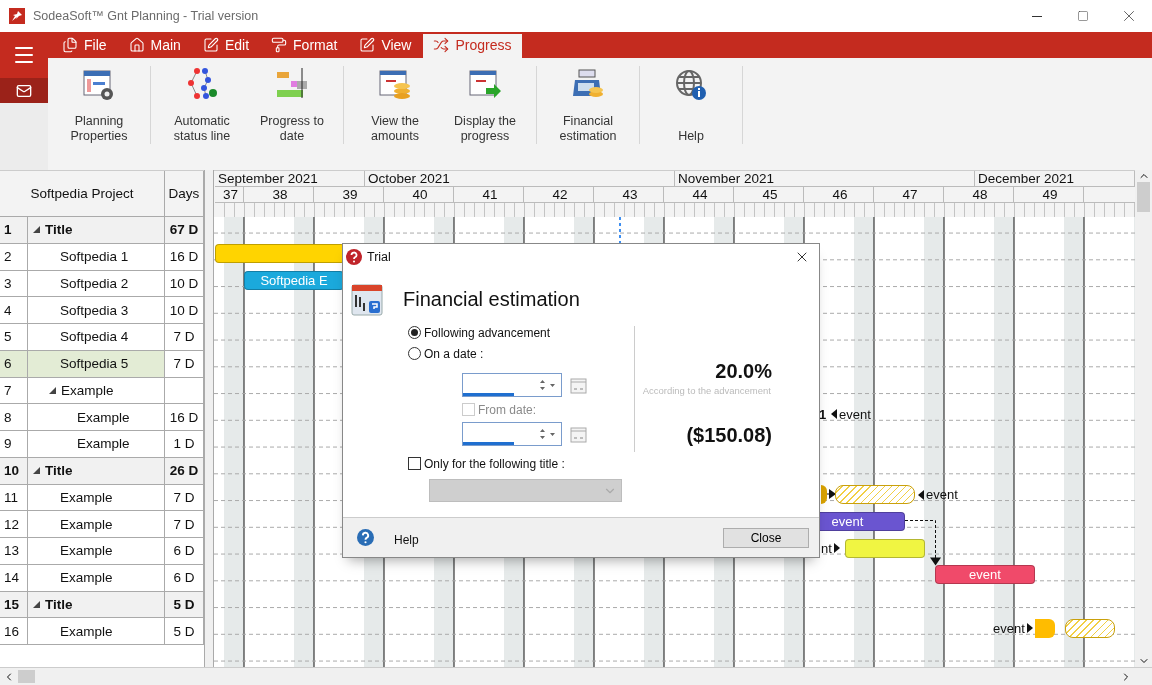  Describe the element at coordinates (14, 497) in the screenshot. I see `row-number: 11` at that location.